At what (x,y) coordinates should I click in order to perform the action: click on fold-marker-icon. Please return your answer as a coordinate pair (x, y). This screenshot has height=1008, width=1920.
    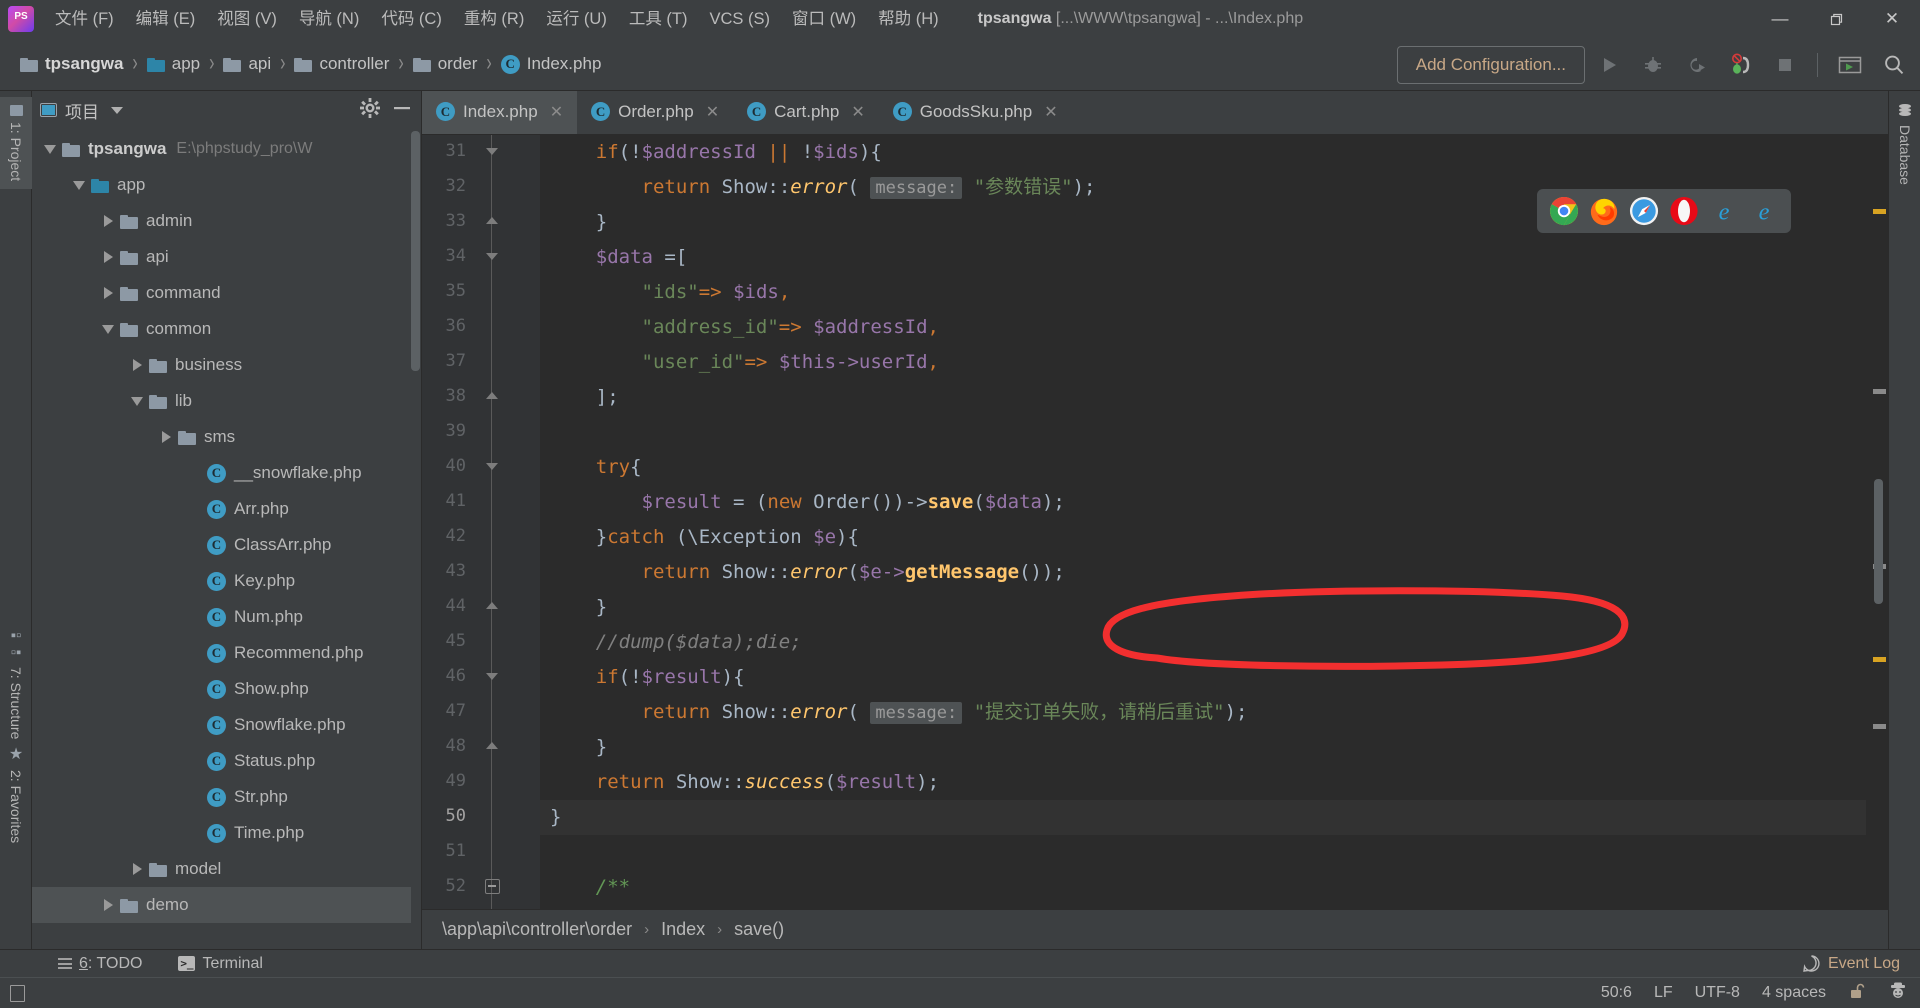
    Looking at the image, I should click on (492, 886).